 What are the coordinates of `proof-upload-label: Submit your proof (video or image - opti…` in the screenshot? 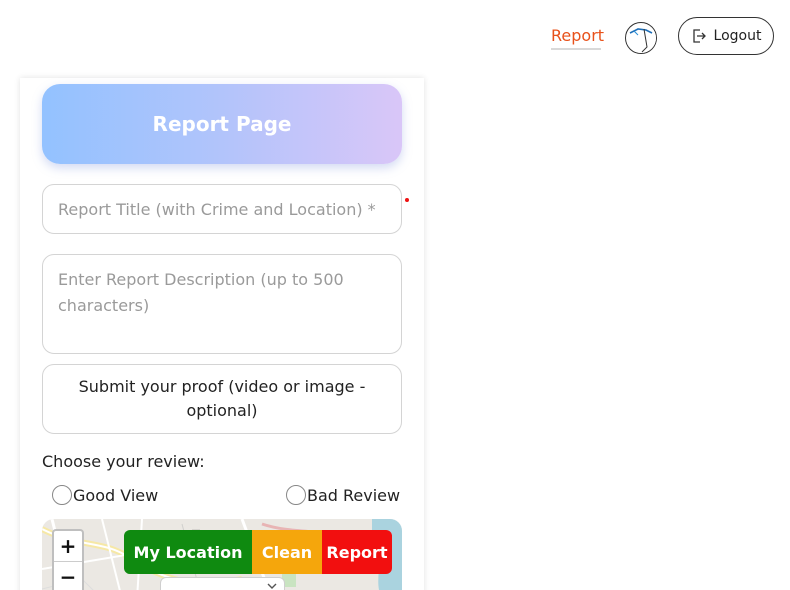 It's located at (222, 398).